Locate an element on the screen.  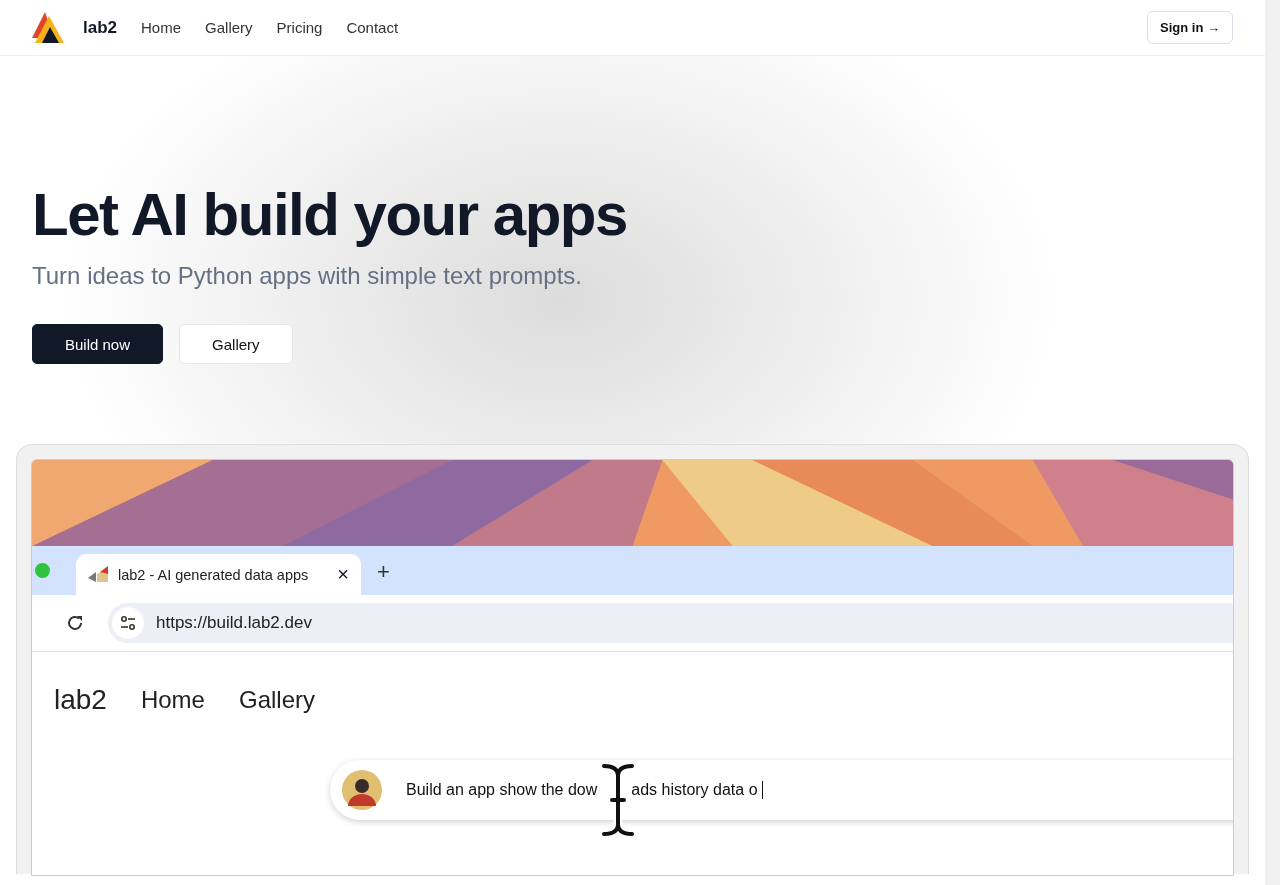
close-icon: × is located at coordinates (343, 574).